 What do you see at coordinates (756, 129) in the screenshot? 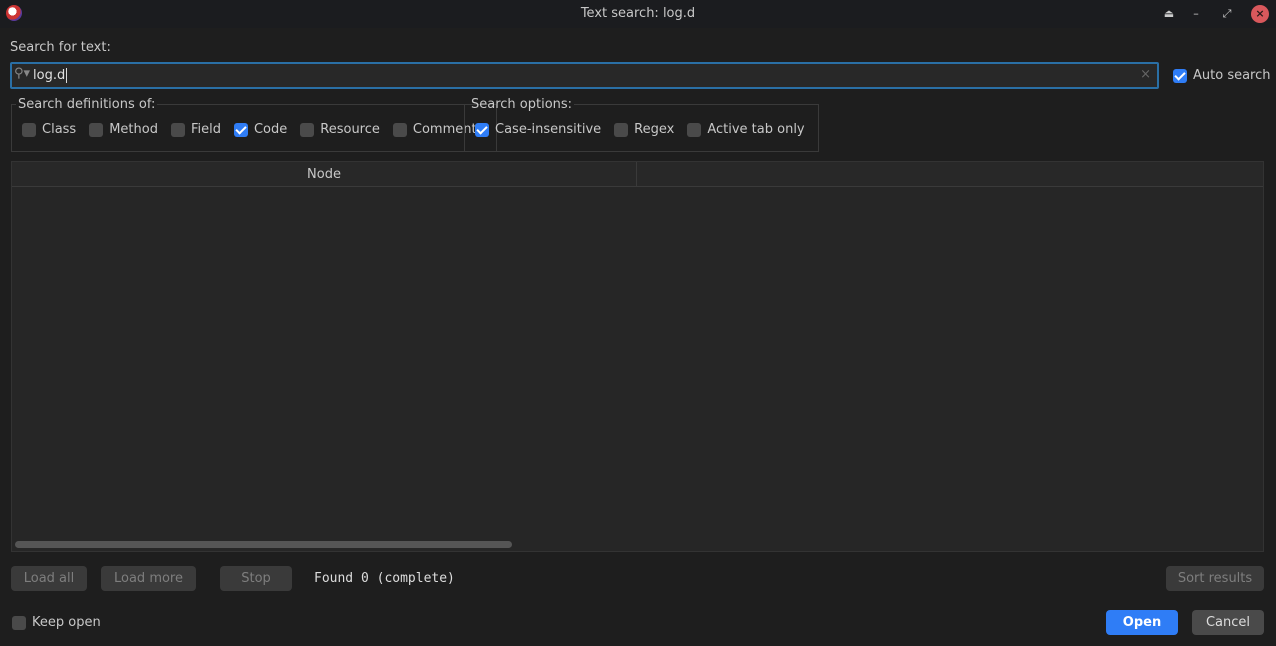
I see `checkbox-label: Active tab only` at bounding box center [756, 129].